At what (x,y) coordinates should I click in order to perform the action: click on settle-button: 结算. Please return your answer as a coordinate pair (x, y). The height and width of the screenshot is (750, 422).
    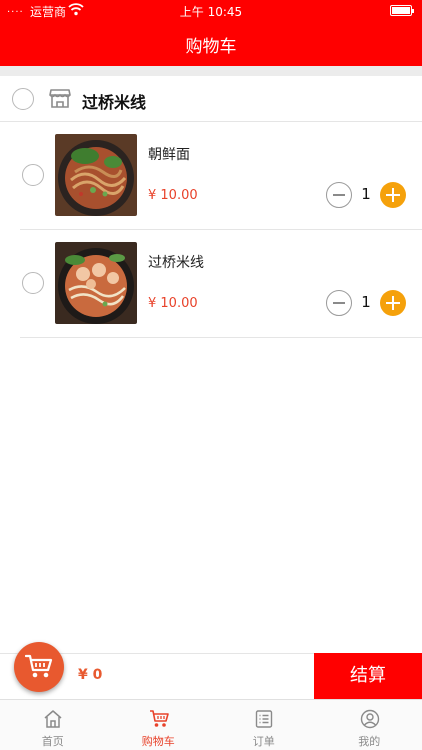
    Looking at the image, I should click on (368, 676).